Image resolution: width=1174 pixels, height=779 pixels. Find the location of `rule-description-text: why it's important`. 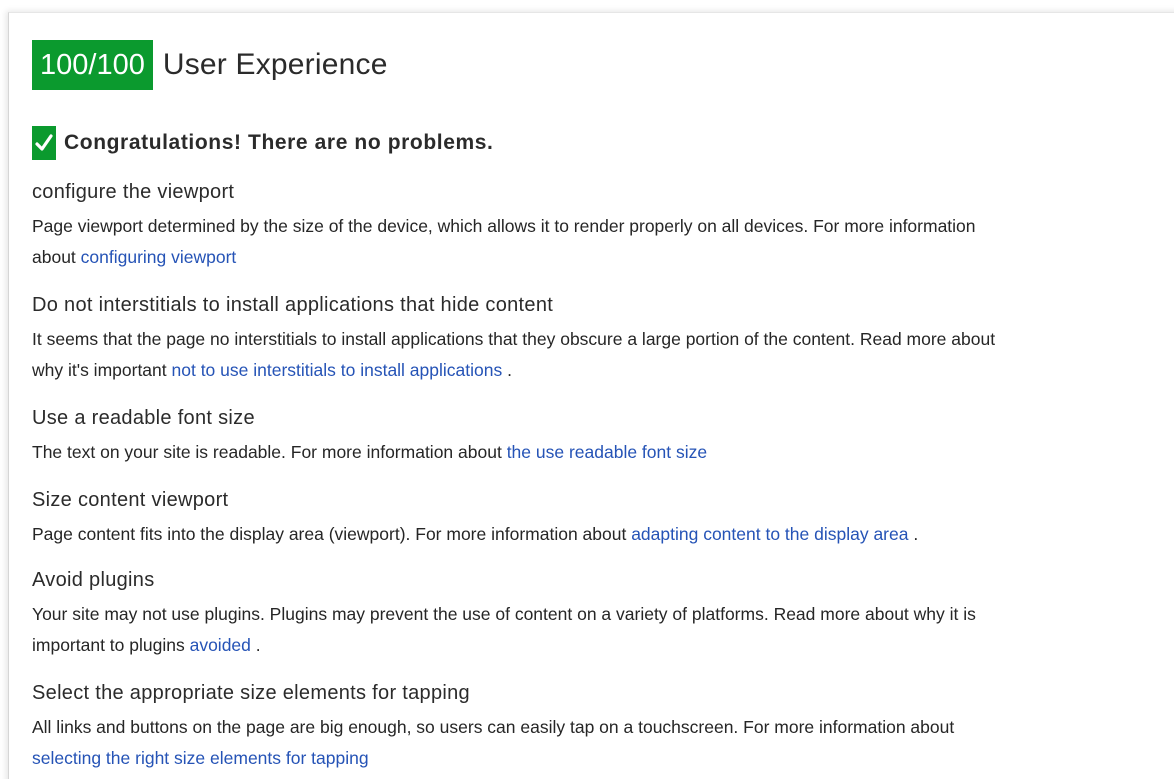

rule-description-text: why it's important is located at coordinates (102, 370).